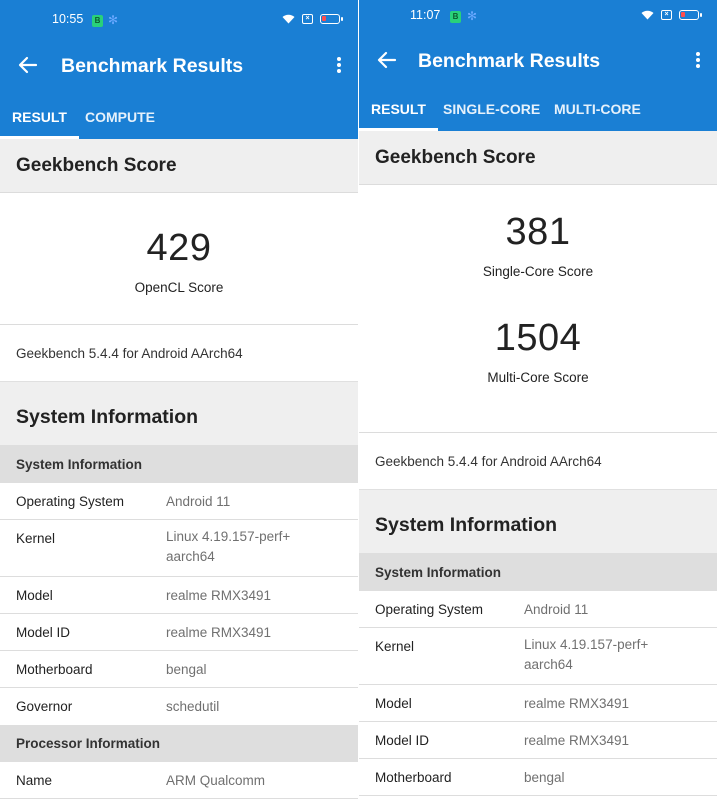 This screenshot has height=800, width=717. What do you see at coordinates (44, 706) in the screenshot?
I see `row-key: Governor` at bounding box center [44, 706].